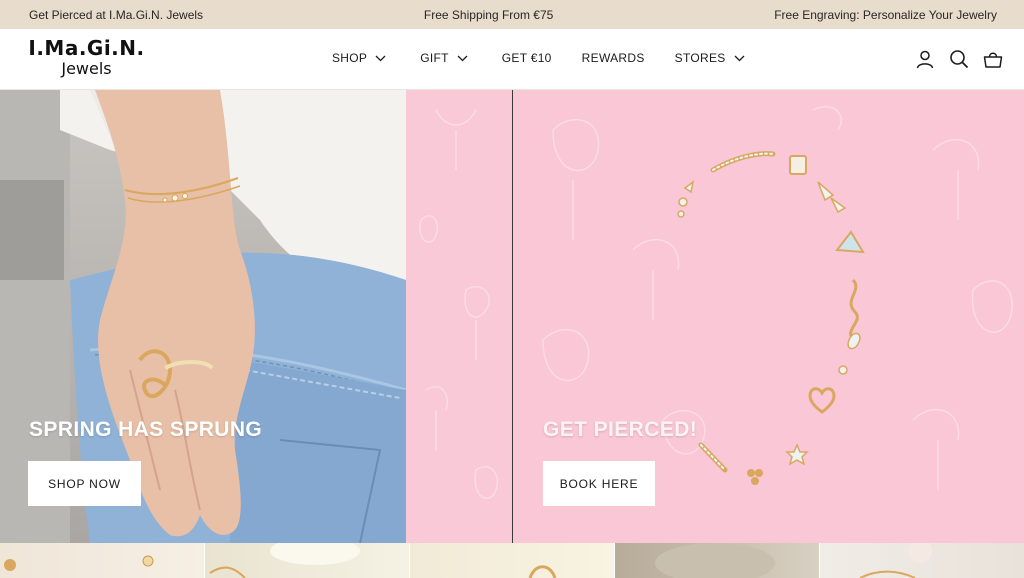 The image size is (1024, 578). What do you see at coordinates (116, 15) in the screenshot?
I see `announcement-left: Get Pierced at I.Ma.Gi.N. Jewels` at bounding box center [116, 15].